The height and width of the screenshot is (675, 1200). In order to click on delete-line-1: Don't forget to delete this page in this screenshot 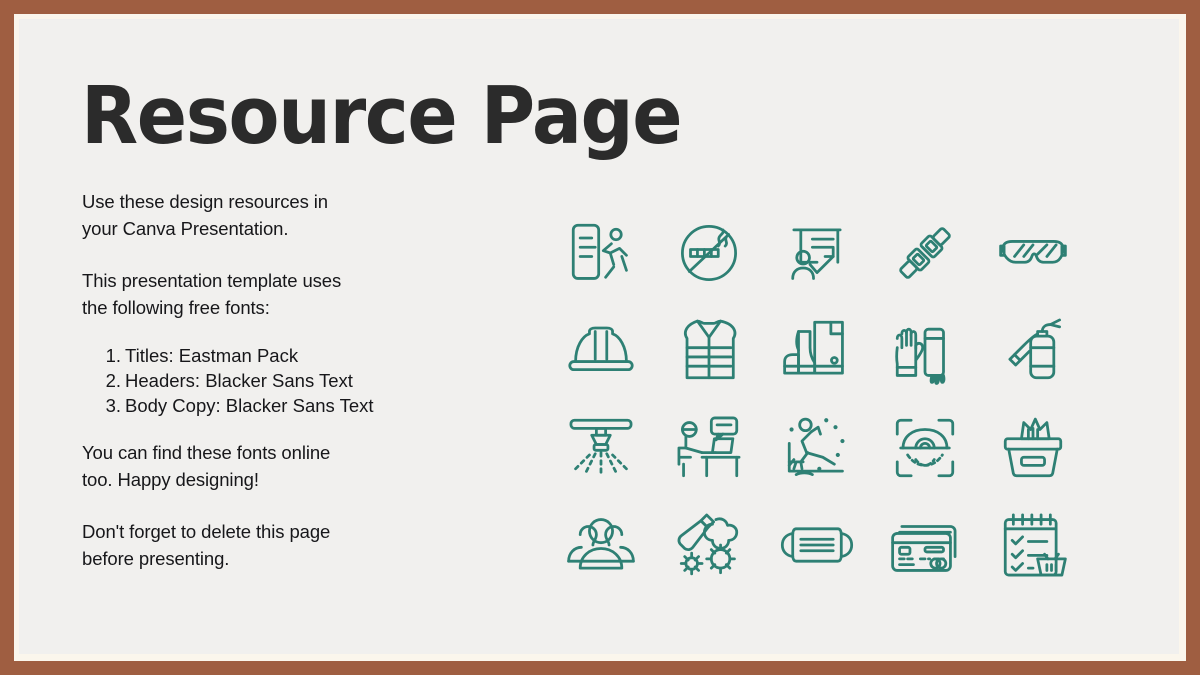, I will do `click(206, 531)`.